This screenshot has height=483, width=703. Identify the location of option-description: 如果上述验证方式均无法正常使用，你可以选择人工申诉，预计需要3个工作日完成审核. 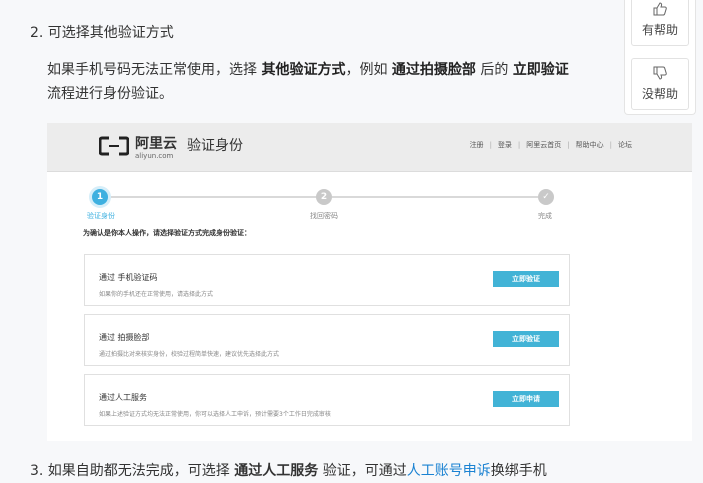
(215, 414).